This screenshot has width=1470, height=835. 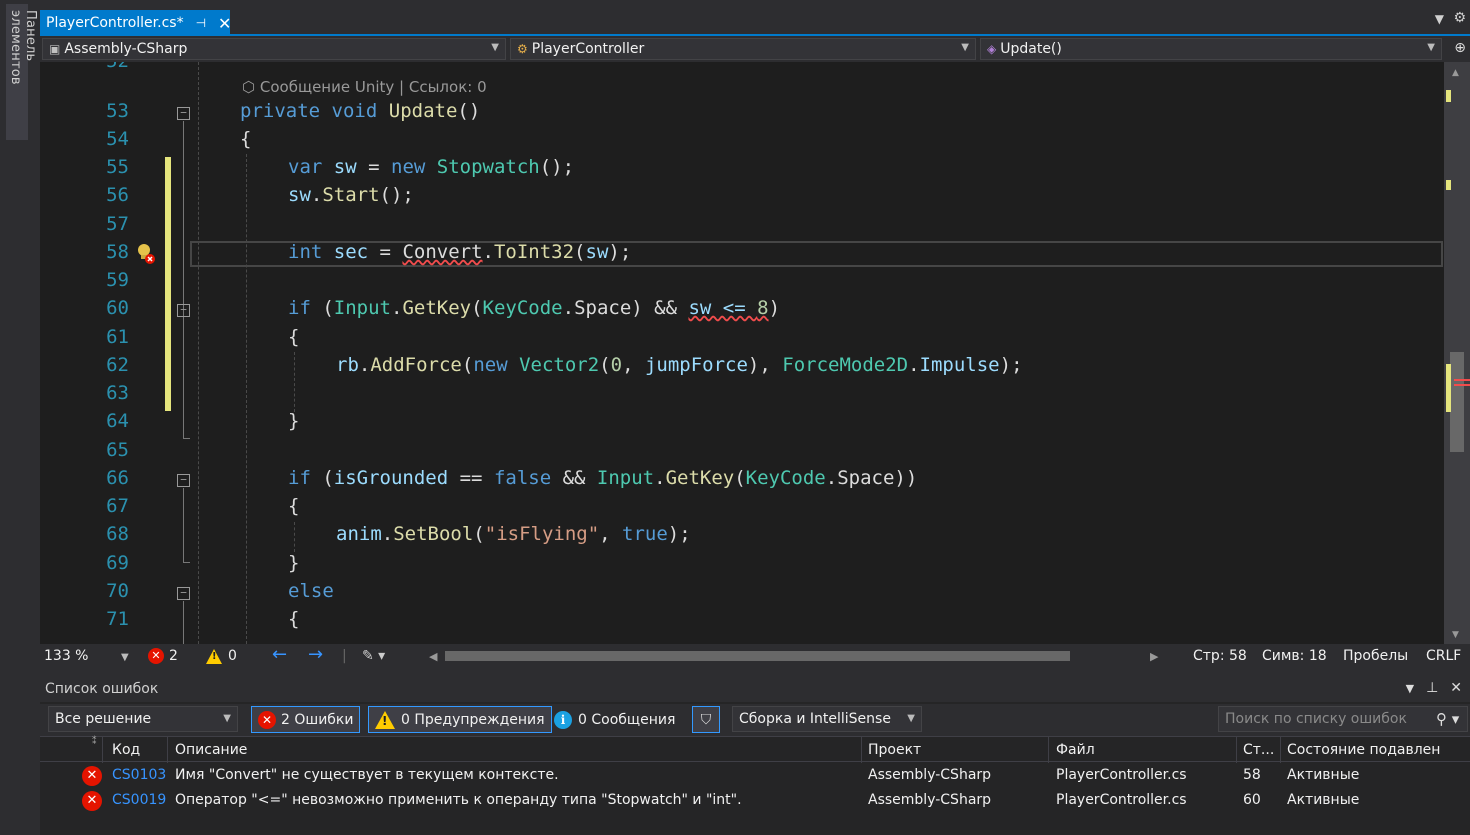 I want to click on line-indicator: Стр: 58, so click(x=1220, y=656).